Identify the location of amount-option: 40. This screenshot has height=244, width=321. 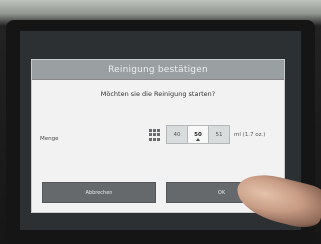
(177, 134).